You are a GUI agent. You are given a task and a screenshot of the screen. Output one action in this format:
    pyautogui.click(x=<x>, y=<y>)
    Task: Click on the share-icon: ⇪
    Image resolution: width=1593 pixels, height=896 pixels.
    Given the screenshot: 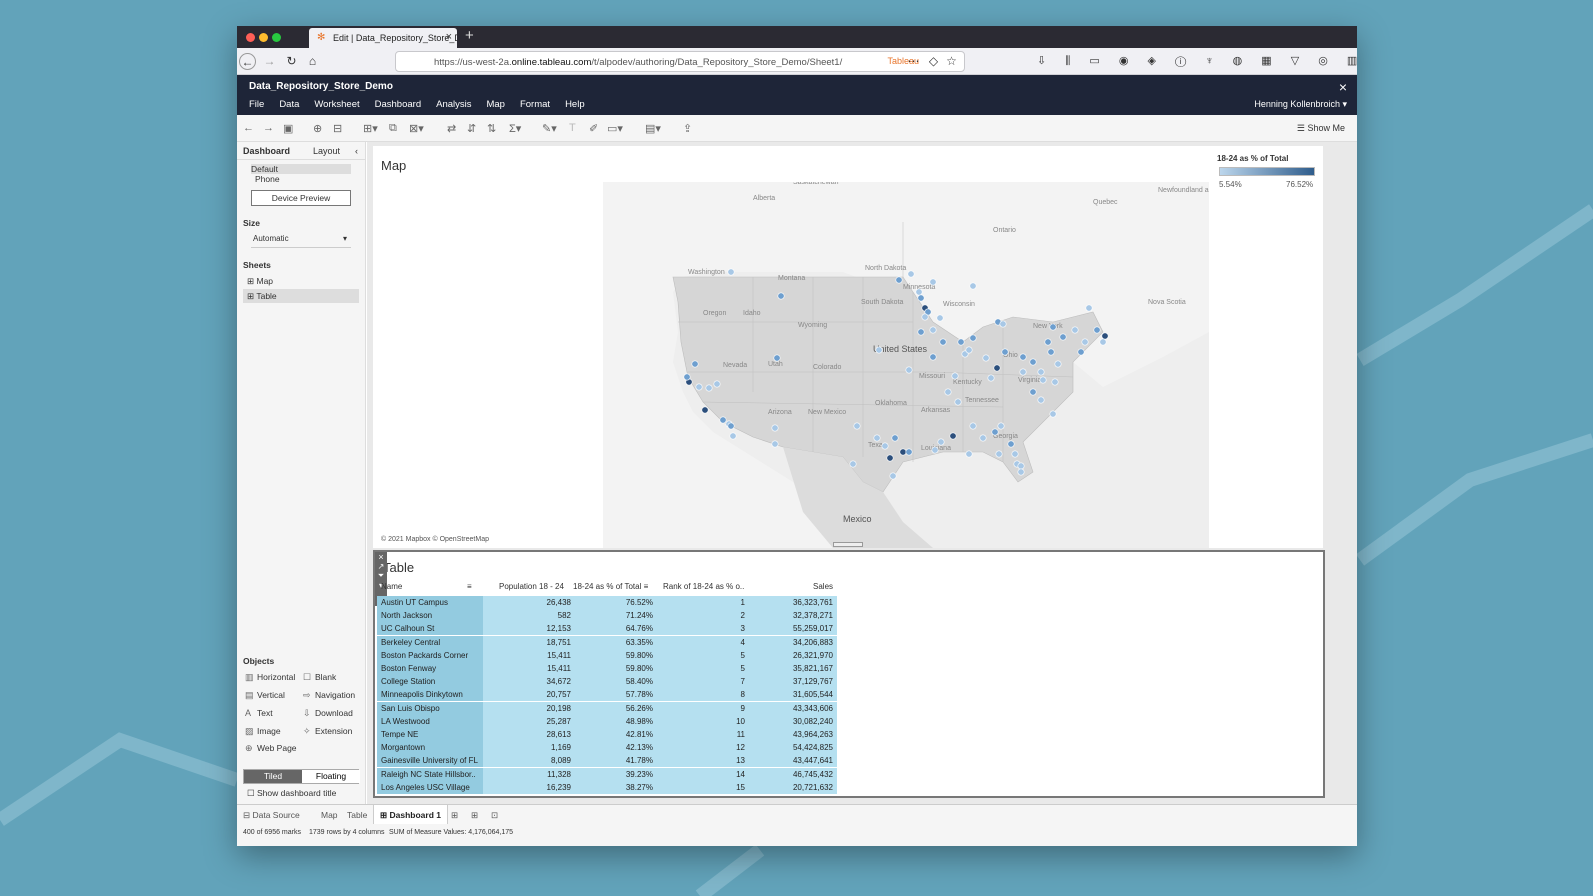 What is the action you would take?
    pyautogui.click(x=687, y=128)
    